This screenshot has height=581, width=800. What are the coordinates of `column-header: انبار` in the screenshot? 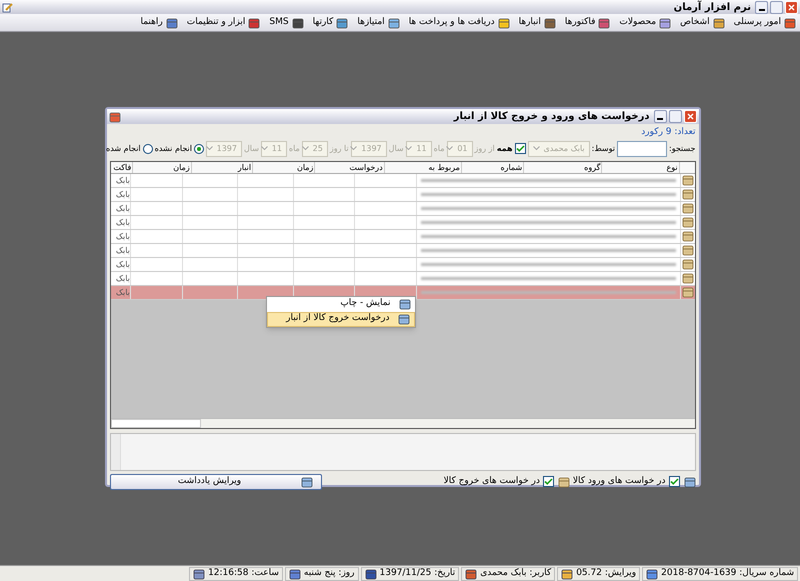 It's located at (221, 167).